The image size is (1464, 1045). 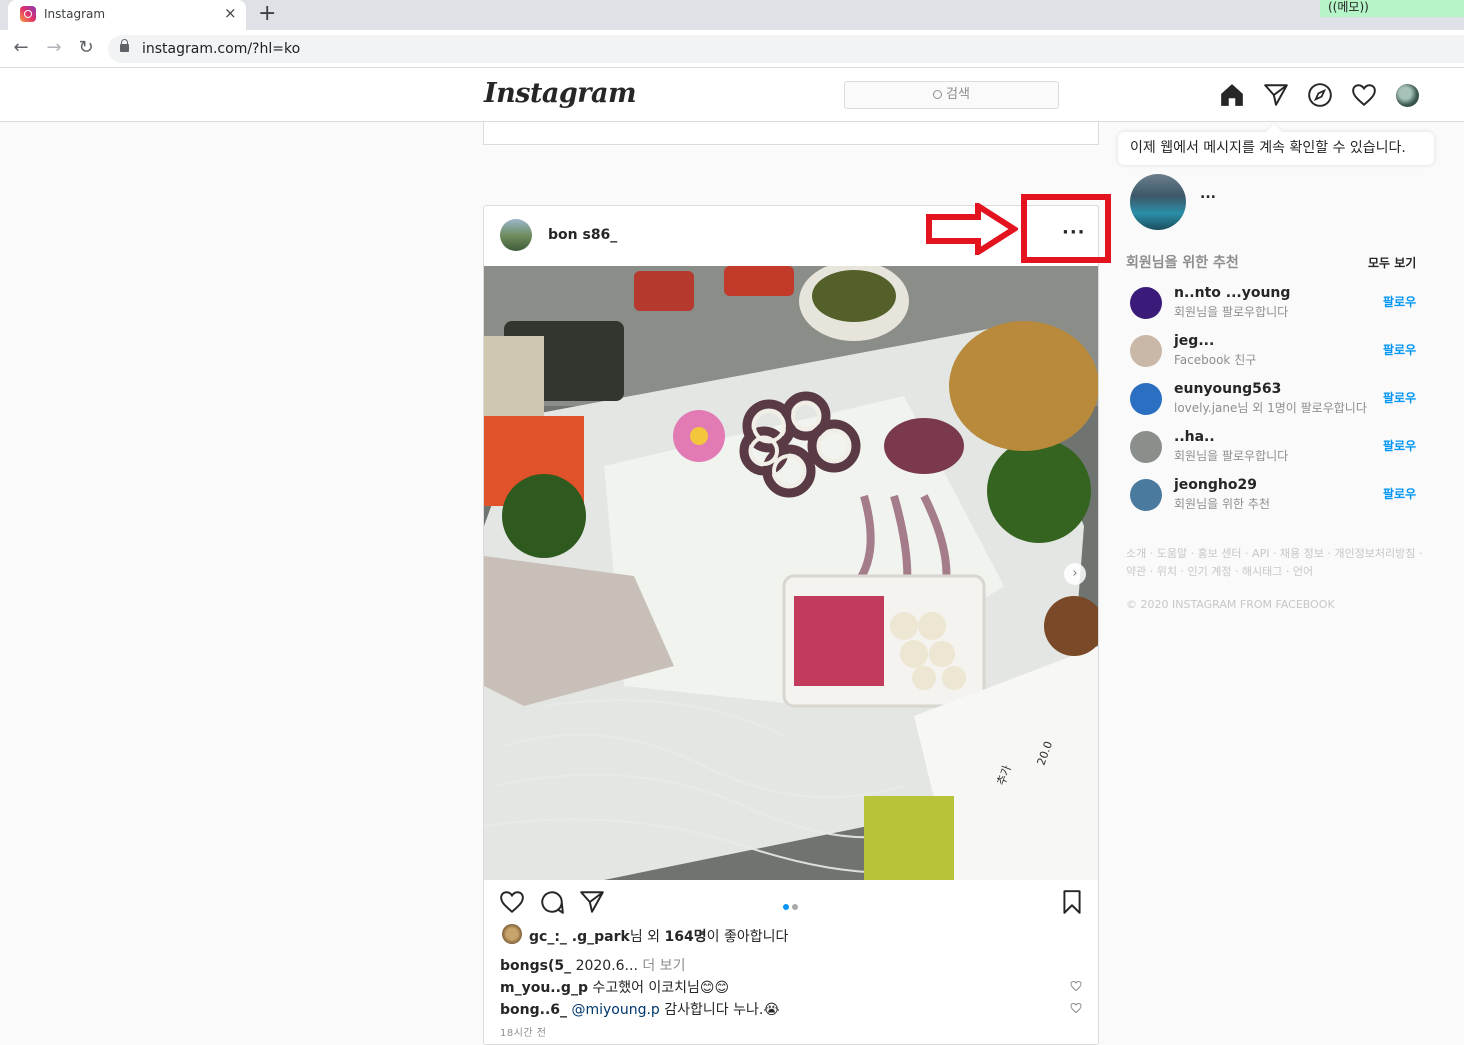 I want to click on annotation-highlight-box, so click(x=1066, y=228).